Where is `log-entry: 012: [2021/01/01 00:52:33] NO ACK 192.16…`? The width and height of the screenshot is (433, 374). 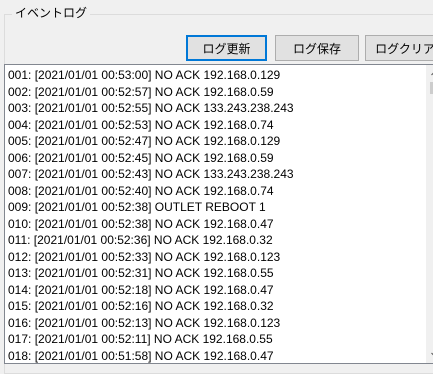 log-entry: 012: [2021/01/01 00:52:33] NO ACK 192.16… is located at coordinates (217, 257).